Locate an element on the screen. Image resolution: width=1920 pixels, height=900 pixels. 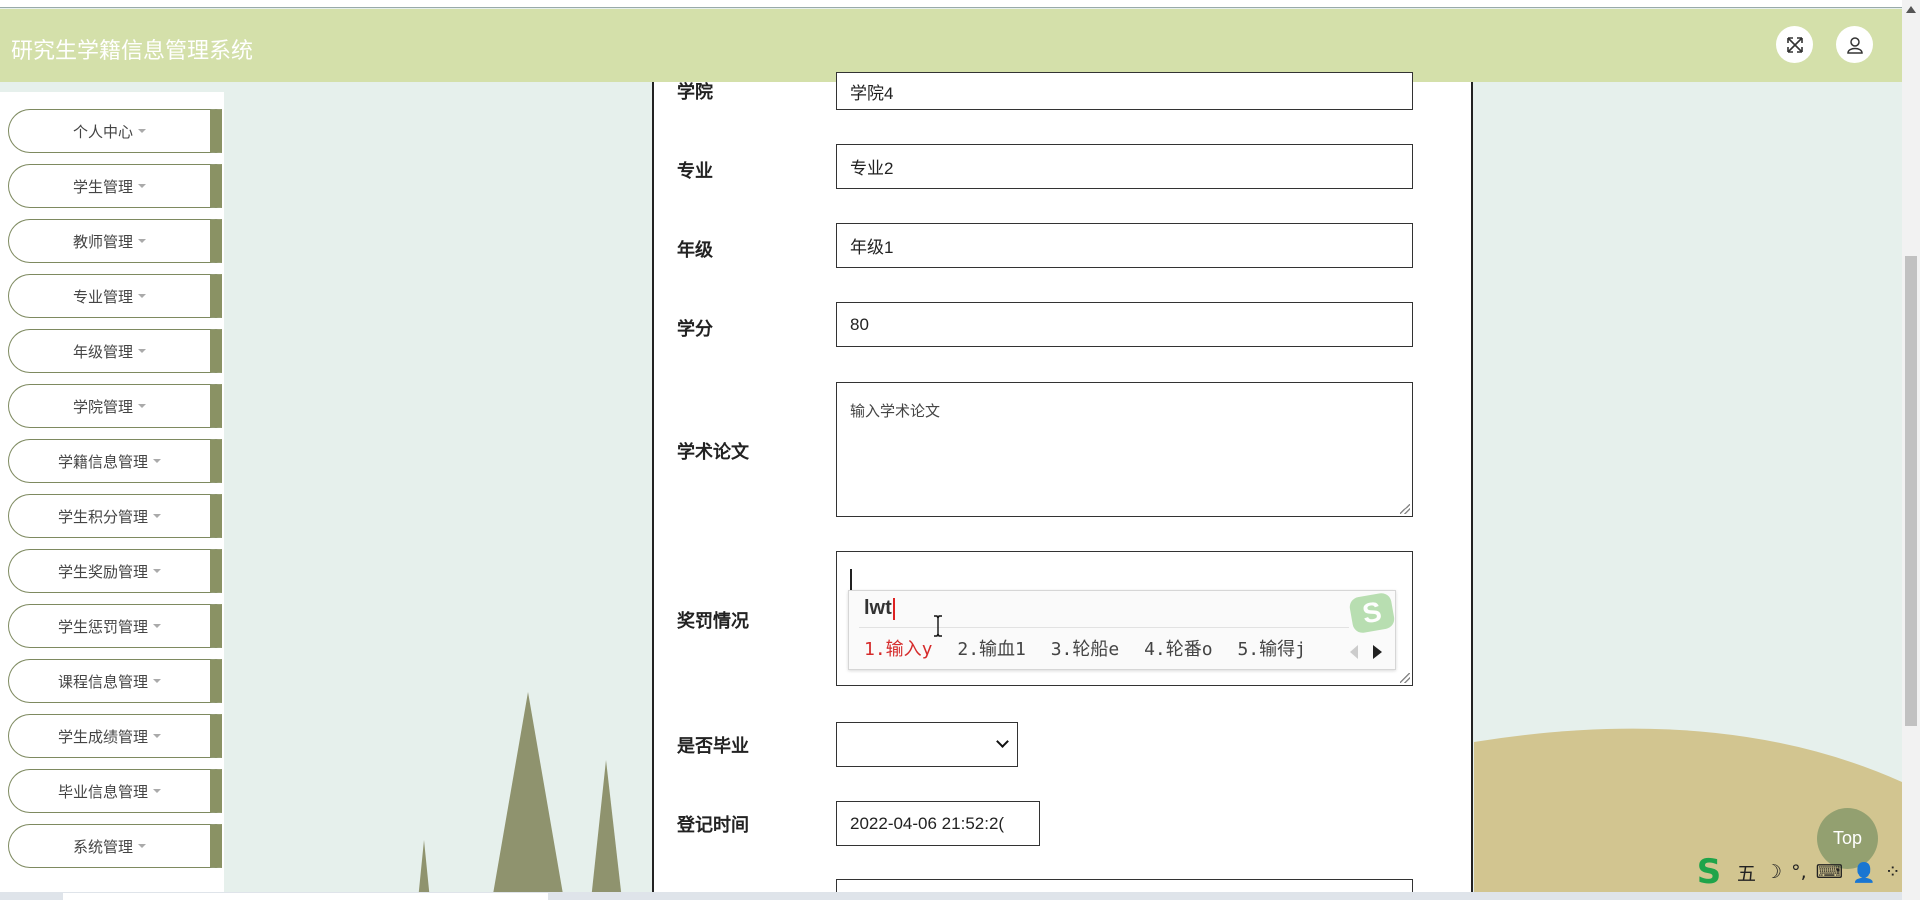
sidebar-item-label: 教师管理 is located at coordinates (102, 242).